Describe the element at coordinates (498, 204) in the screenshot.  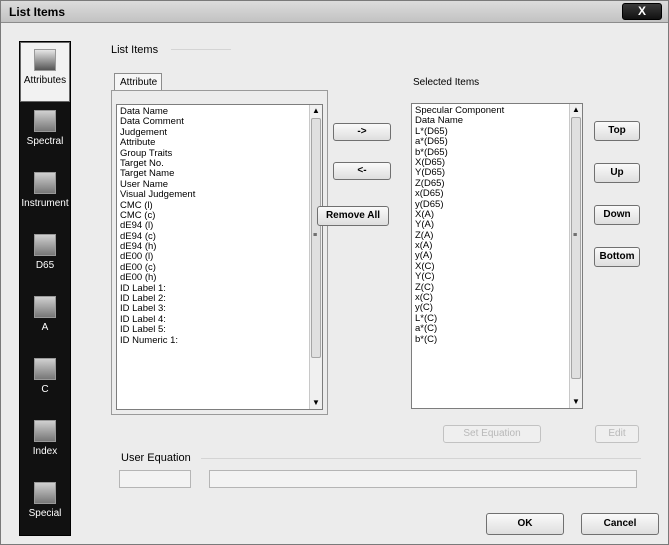
I see `list-item: y(D65)` at that location.